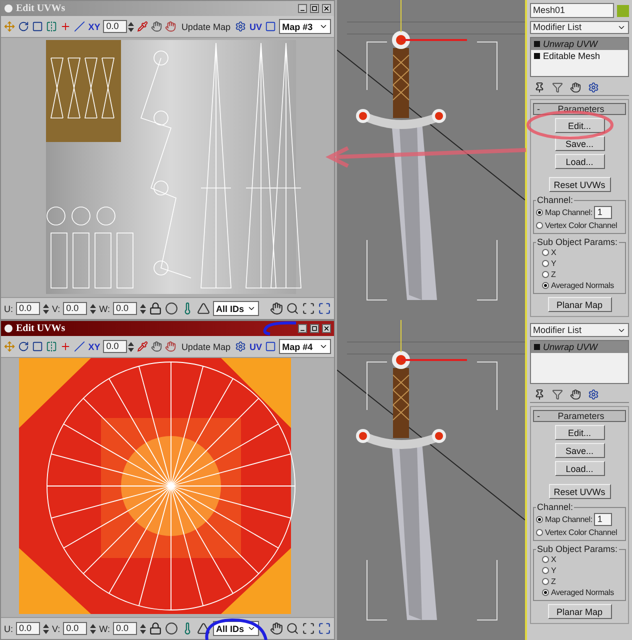 Image resolution: width=632 pixels, height=640 pixels. Describe the element at coordinates (305, 26) in the screenshot. I see `map-dropdown: Map #3` at that location.